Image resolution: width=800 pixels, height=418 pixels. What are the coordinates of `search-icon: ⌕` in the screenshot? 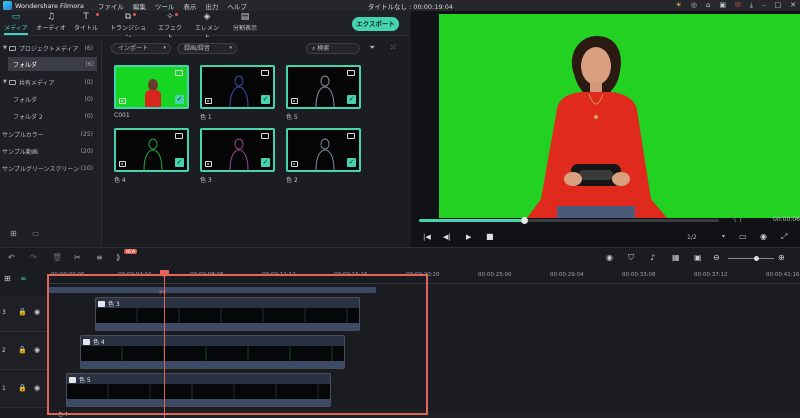 It's located at (314, 48).